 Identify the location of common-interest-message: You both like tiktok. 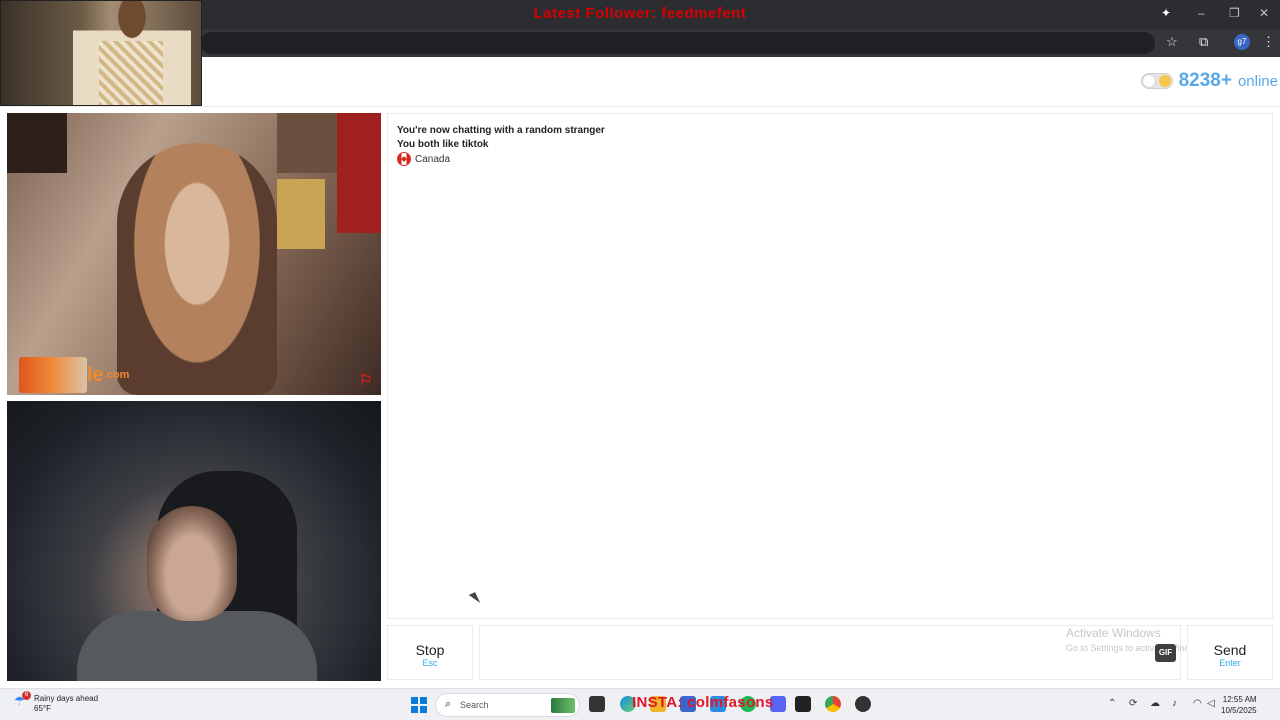
(443, 144).